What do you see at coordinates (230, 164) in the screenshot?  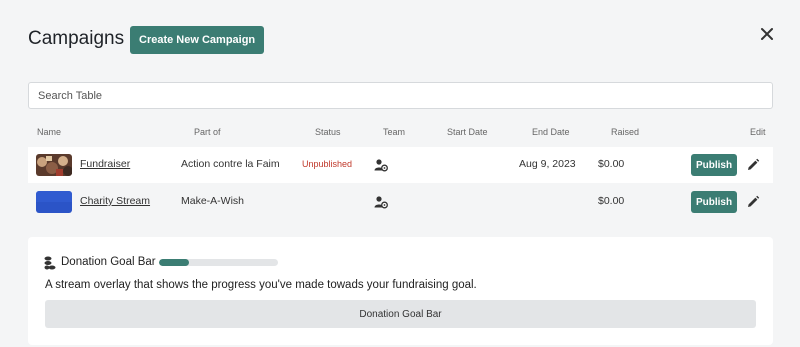 I see `campaign-part-of: Action contre la Faim` at bounding box center [230, 164].